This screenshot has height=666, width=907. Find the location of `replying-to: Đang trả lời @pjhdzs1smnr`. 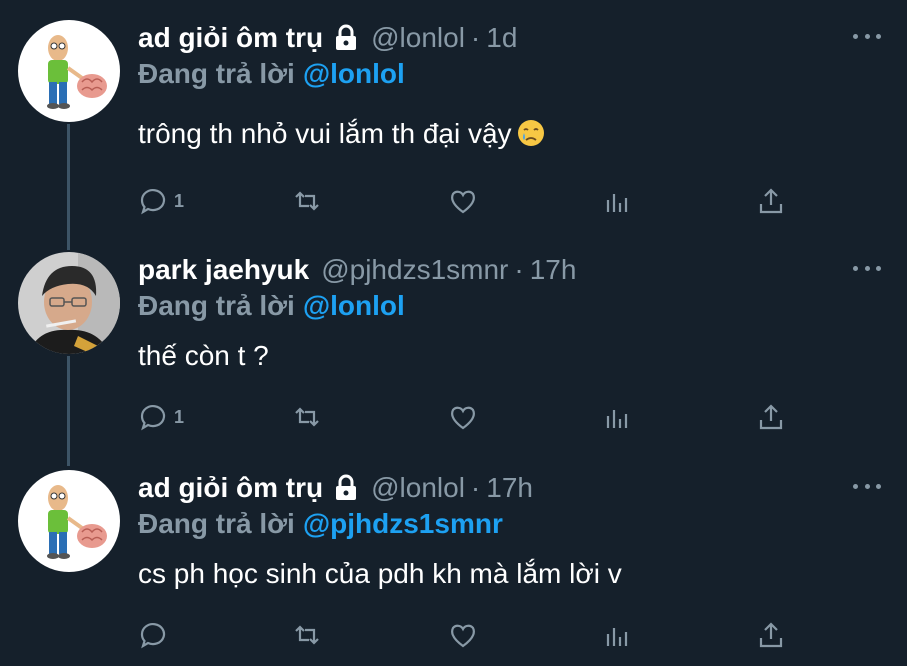

replying-to: Đang trả lời @pjhdzs1smnr is located at coordinates (320, 524).